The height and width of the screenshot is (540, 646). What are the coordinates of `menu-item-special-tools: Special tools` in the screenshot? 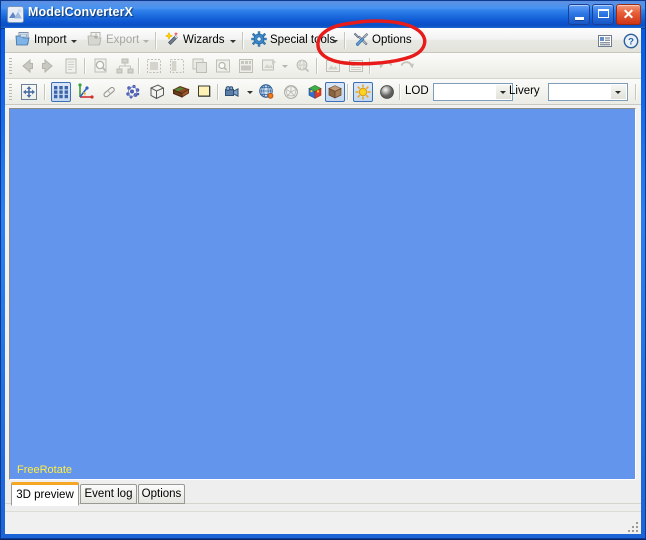 It's located at (293, 40).